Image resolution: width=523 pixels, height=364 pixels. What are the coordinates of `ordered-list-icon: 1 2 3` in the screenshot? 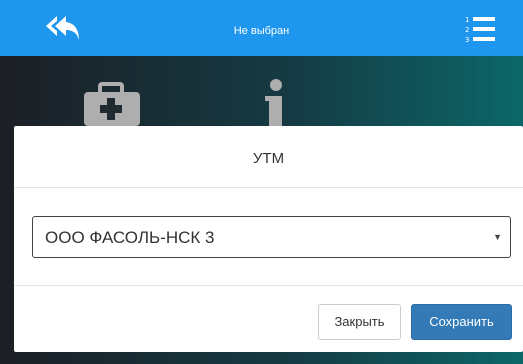 It's located at (480, 30).